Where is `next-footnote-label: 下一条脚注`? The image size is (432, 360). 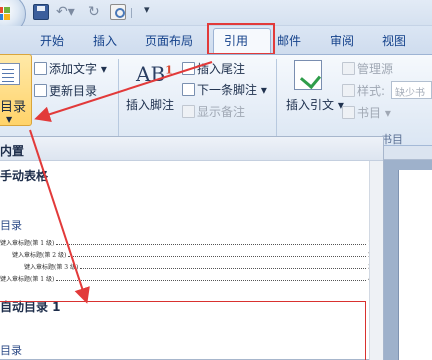
next-footnote-label: 下一条脚注 is located at coordinates (227, 90).